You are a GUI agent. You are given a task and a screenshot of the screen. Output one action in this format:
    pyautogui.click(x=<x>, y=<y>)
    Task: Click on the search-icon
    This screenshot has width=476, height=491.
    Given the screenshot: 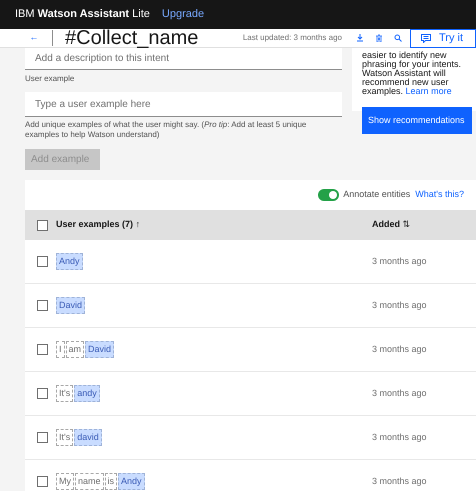 What is the action you would take?
    pyautogui.click(x=398, y=38)
    